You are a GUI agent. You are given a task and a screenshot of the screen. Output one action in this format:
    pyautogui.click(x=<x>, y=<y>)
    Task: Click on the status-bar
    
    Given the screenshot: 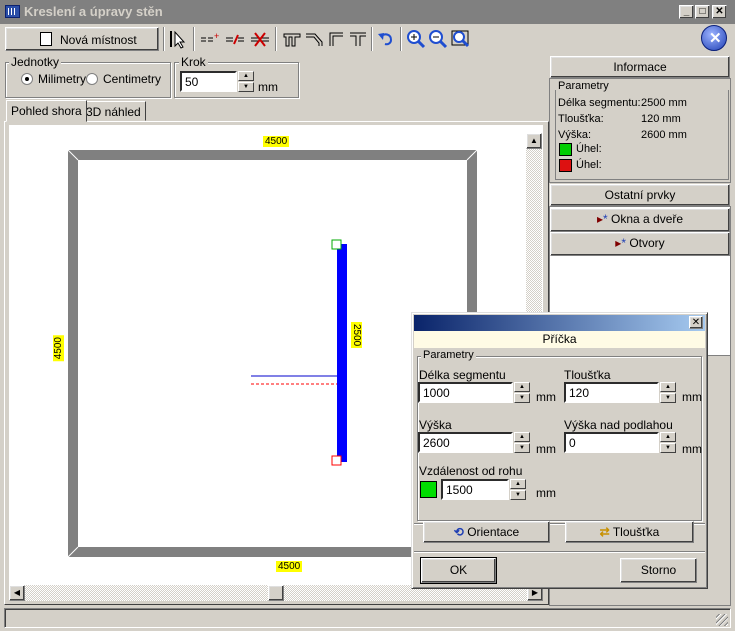 What is the action you would take?
    pyautogui.click(x=367, y=618)
    